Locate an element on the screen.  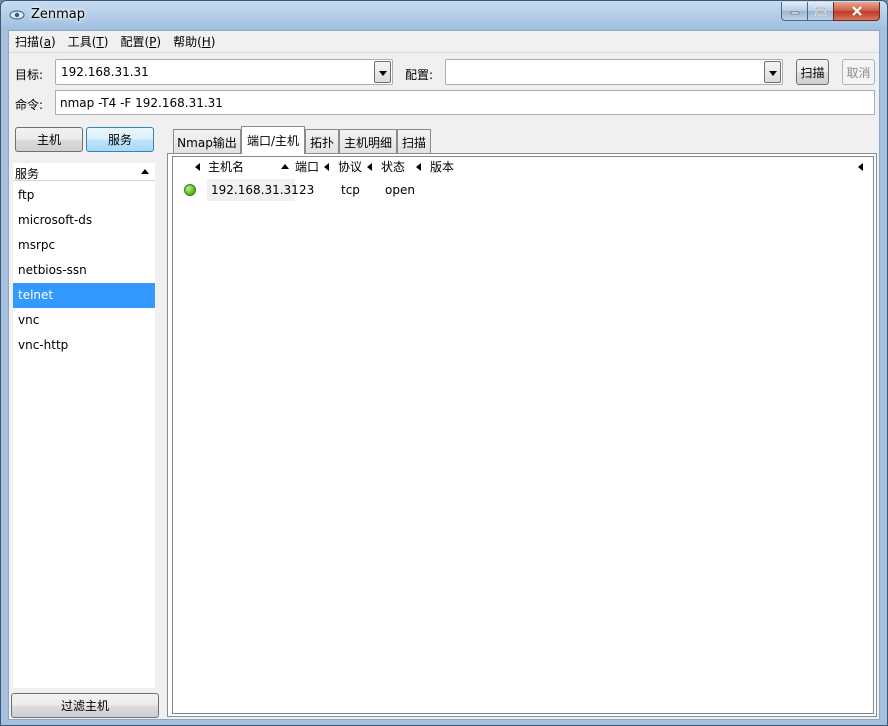
services-header-label: 服务 is located at coordinates (27, 174).